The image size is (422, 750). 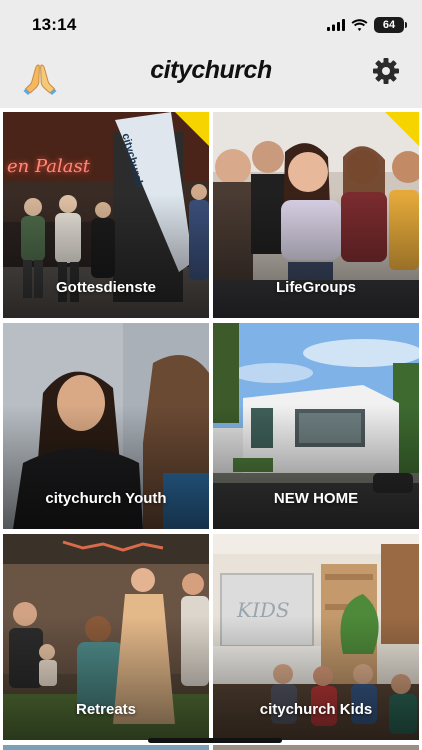 I want to click on app-header: citychurch, so click(x=211, y=78).